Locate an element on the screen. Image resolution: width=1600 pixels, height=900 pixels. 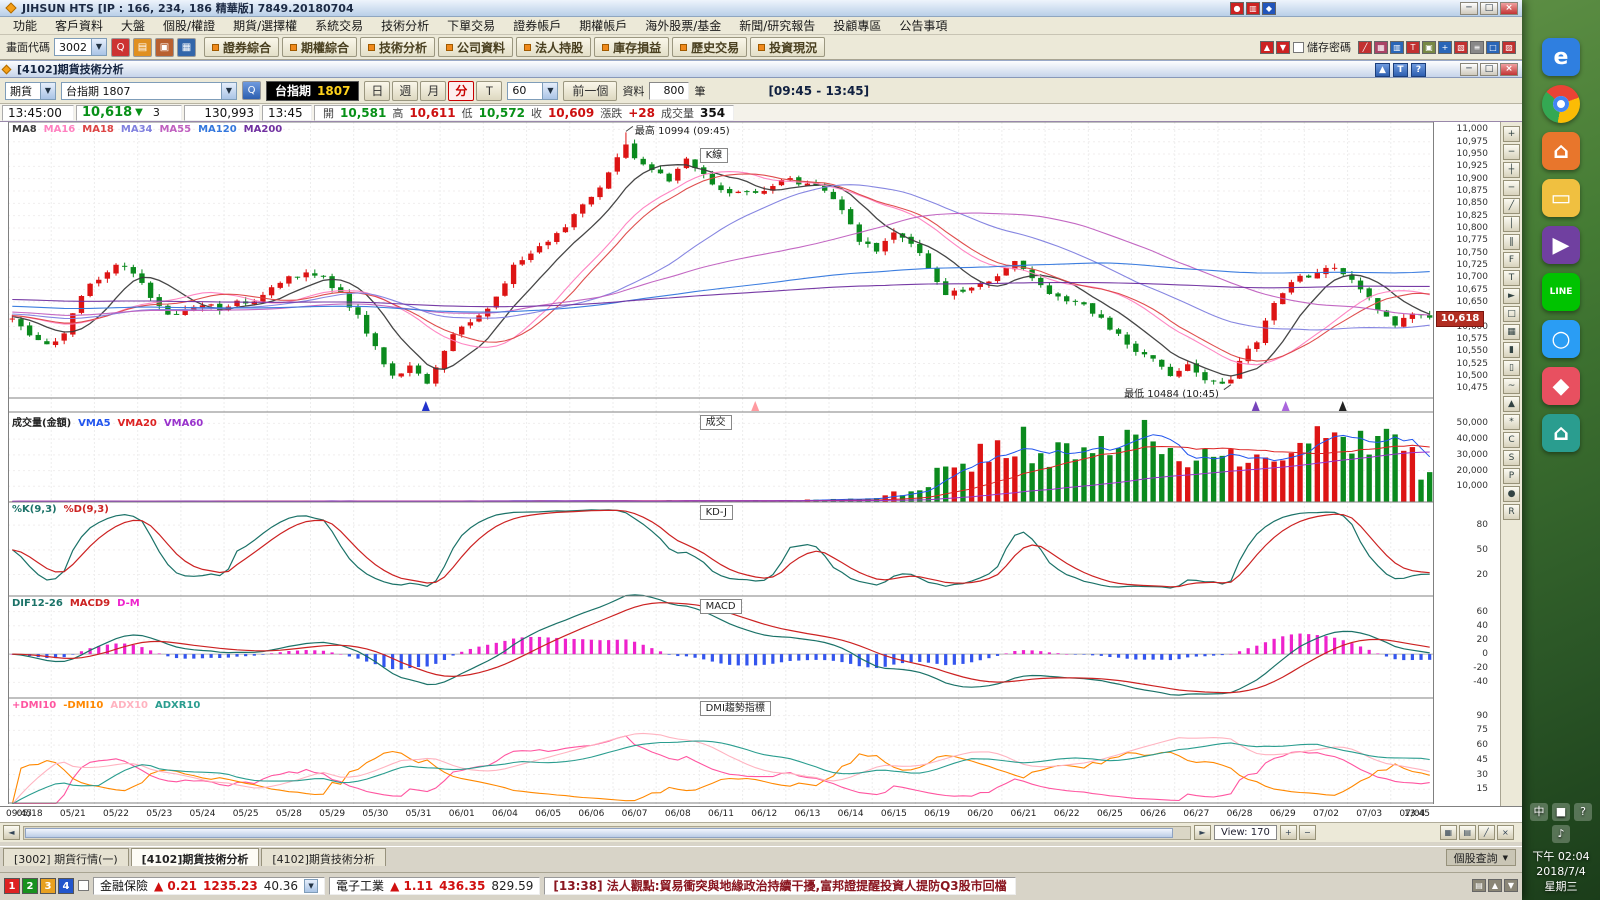
index-dropdown-button: ▼ is located at coordinates (311, 885).